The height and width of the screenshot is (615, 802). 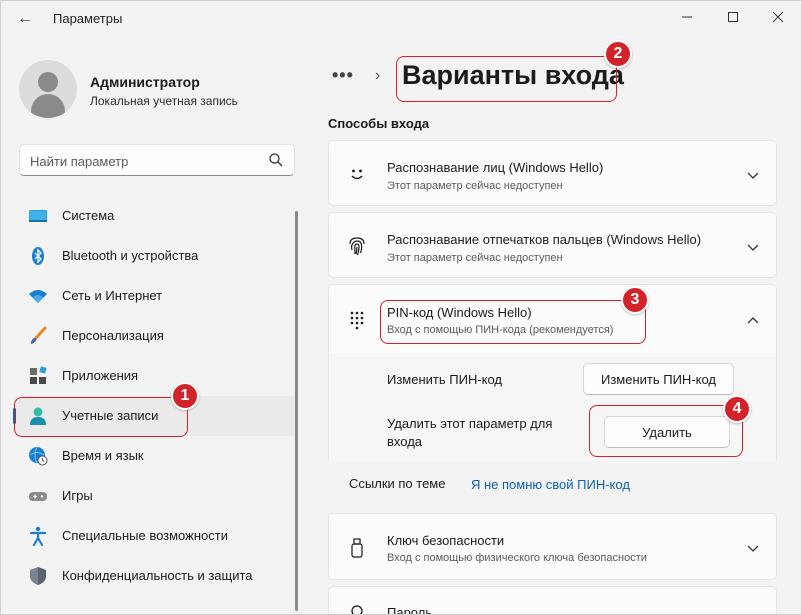 What do you see at coordinates (113, 335) in the screenshot?
I see `sidebar-item-label: Персонализация` at bounding box center [113, 335].